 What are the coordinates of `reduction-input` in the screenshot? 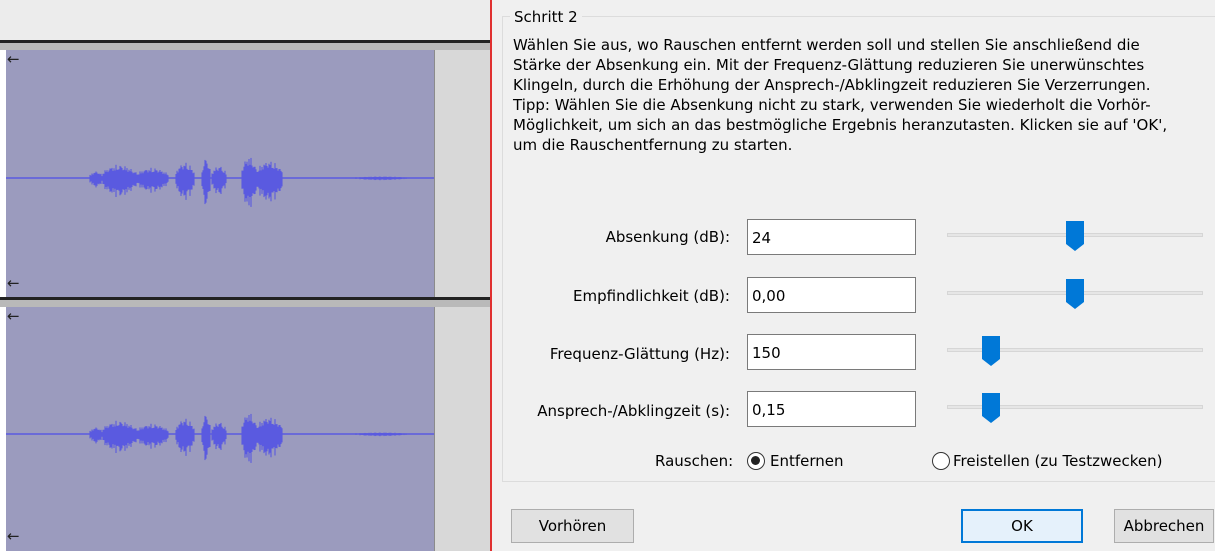 It's located at (831, 237).